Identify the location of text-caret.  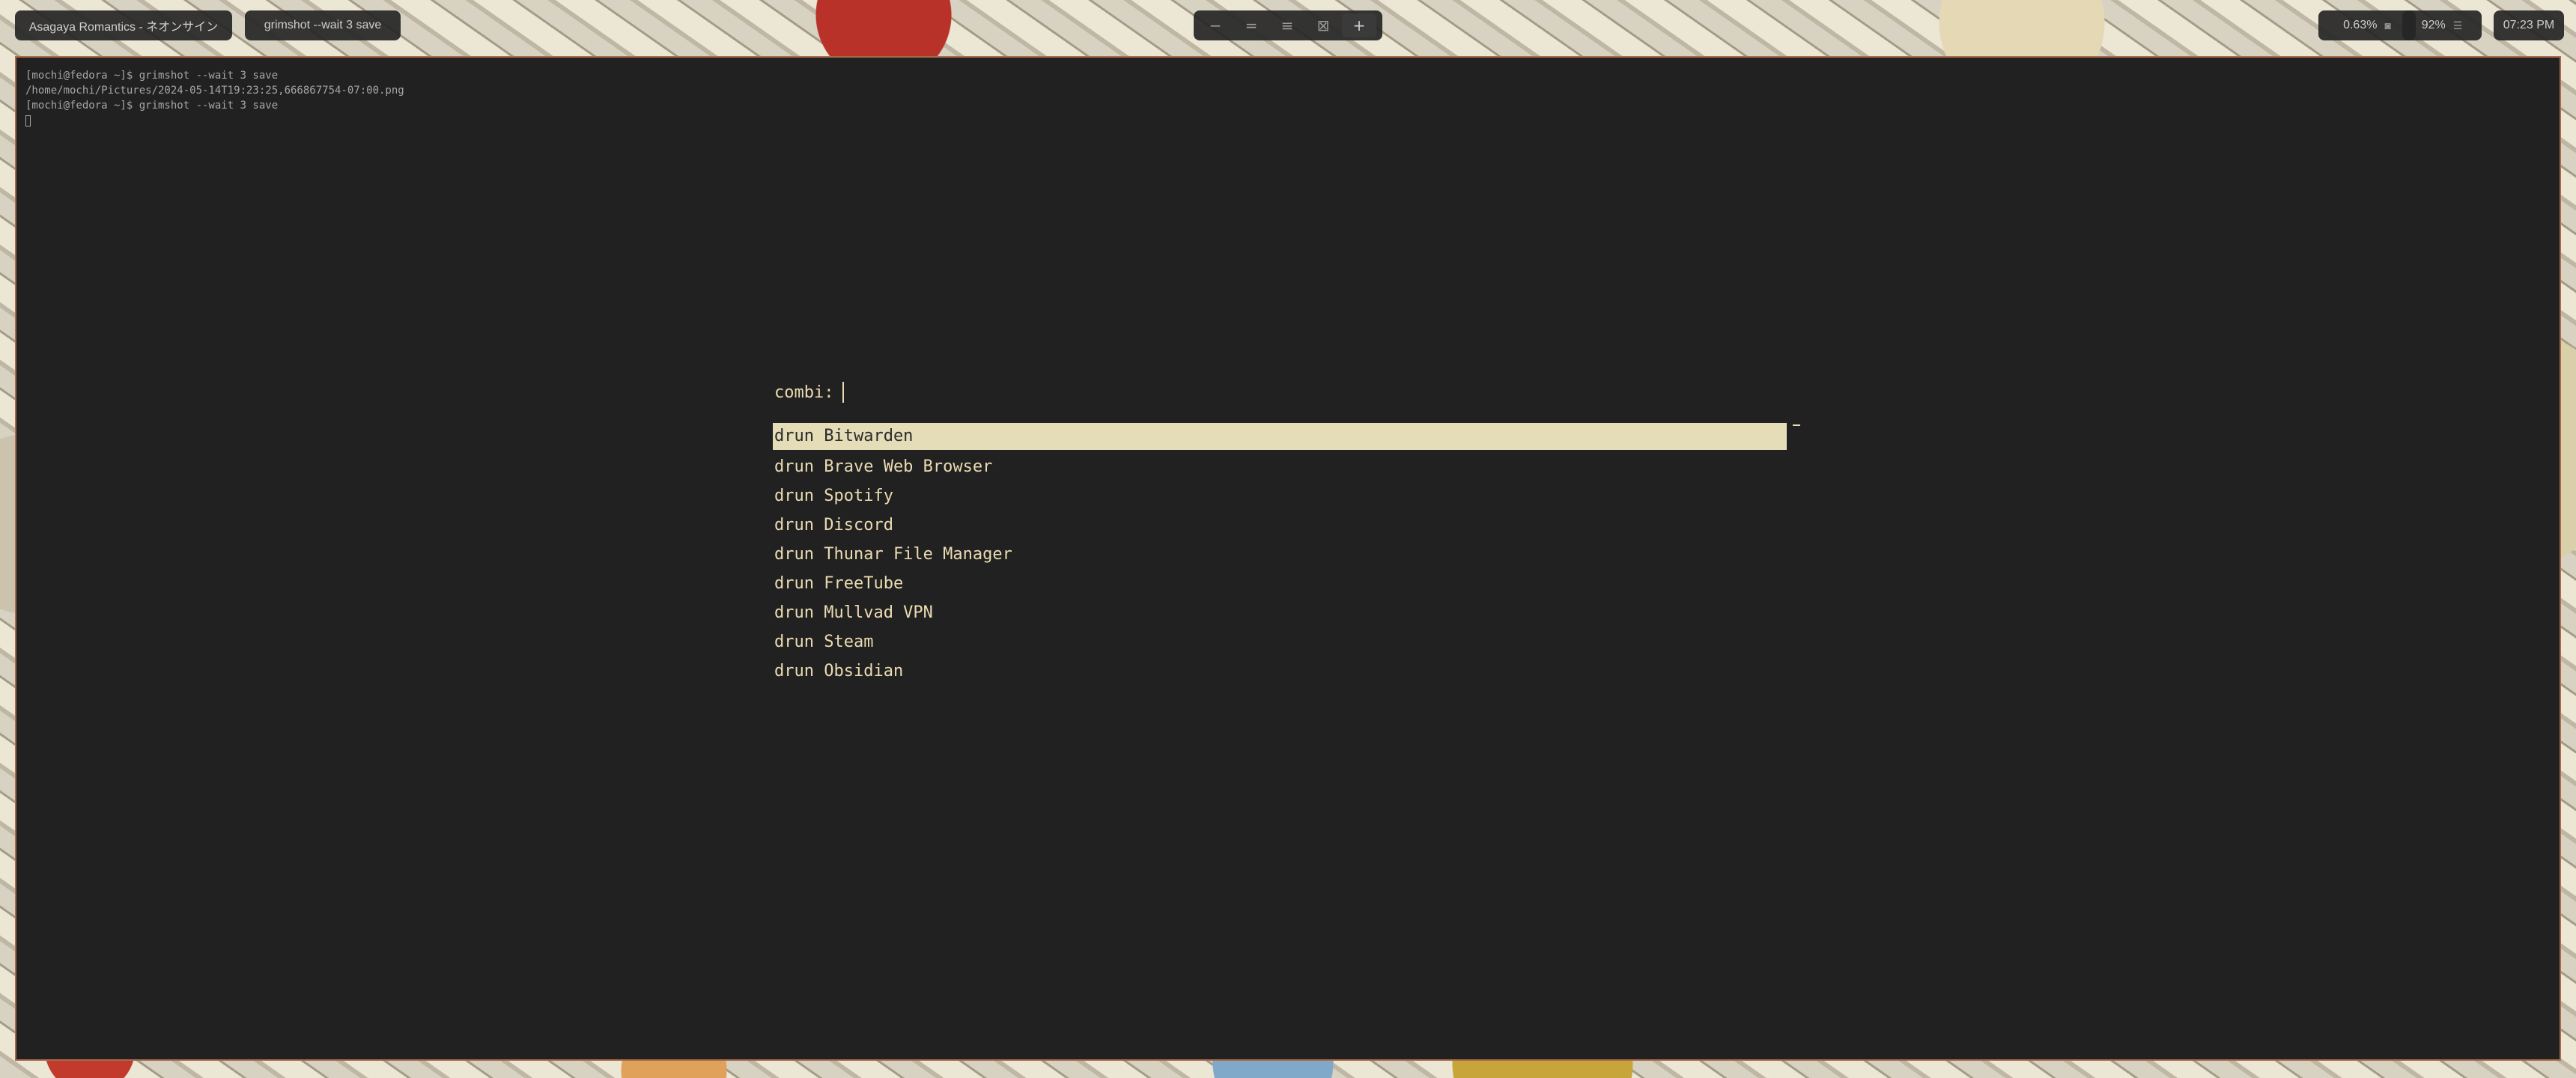
(843, 392).